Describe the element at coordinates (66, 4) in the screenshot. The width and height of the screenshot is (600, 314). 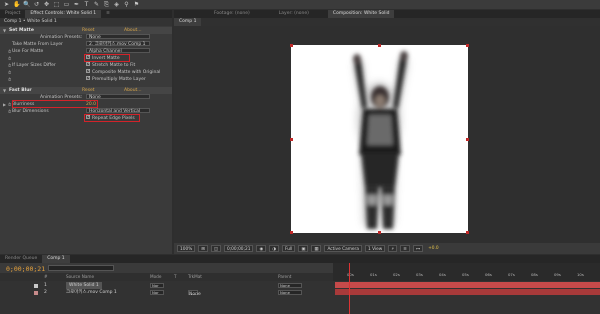
I see `tool-icon: ▭` at that location.